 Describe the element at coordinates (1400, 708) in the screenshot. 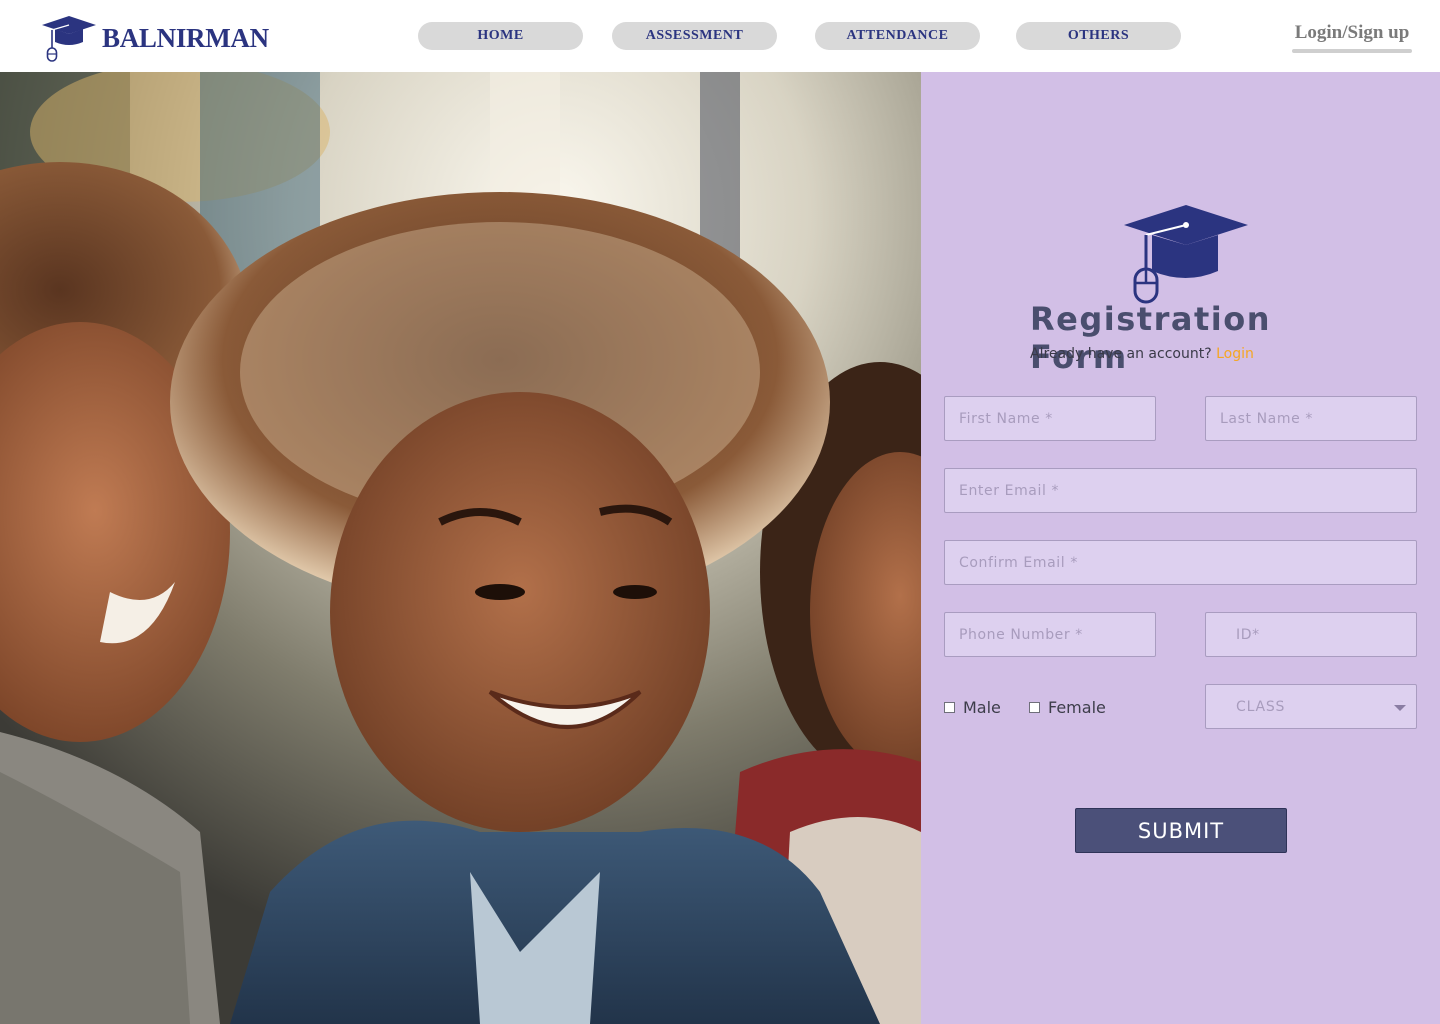

I see `chevron-down-icon` at that location.